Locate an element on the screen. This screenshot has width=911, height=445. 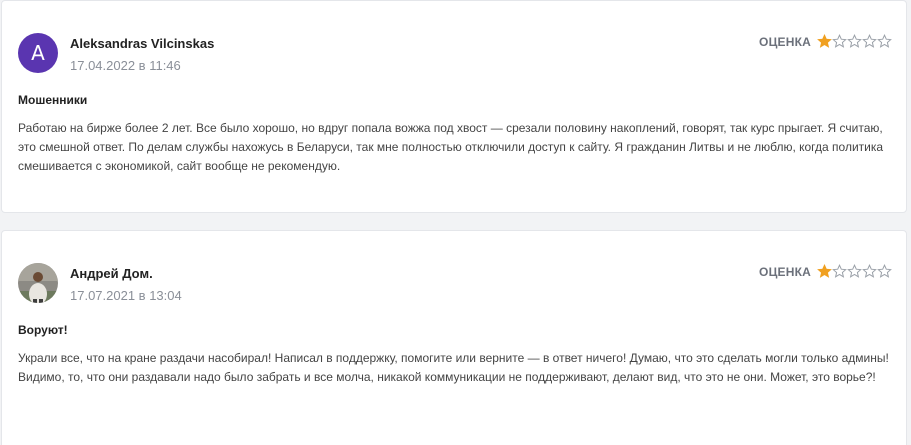
avatar is located at coordinates (38, 283).